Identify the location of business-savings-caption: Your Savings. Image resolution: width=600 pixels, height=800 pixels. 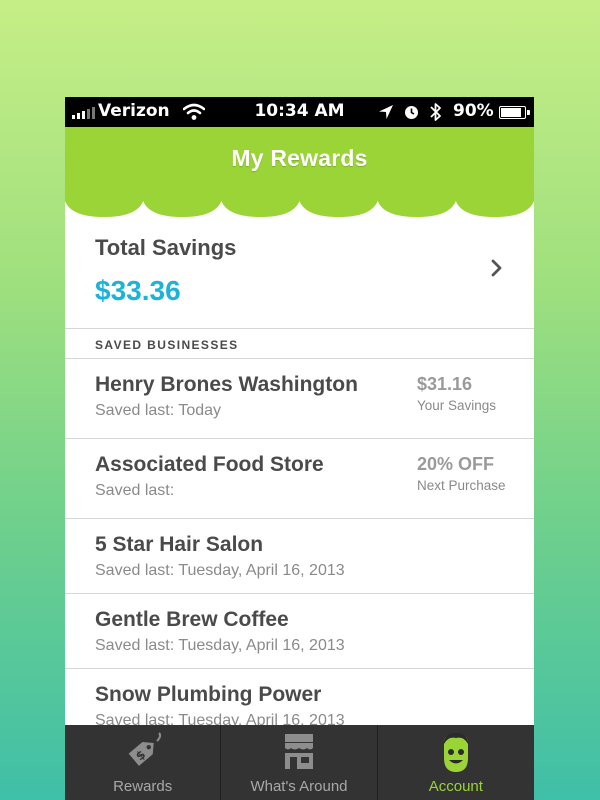
(457, 405).